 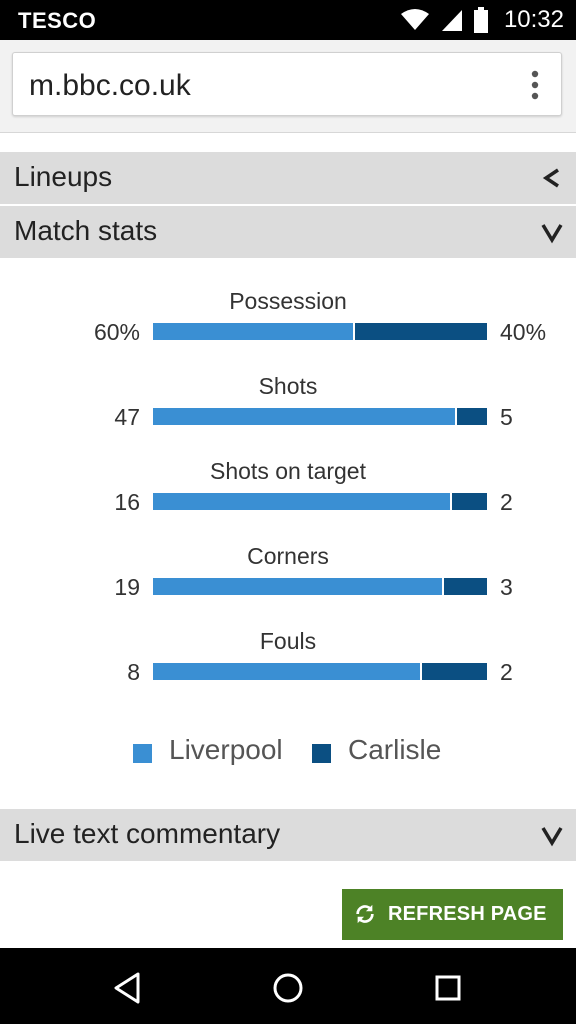 What do you see at coordinates (288, 641) in the screenshot?
I see `stat-title-fouls: Fouls` at bounding box center [288, 641].